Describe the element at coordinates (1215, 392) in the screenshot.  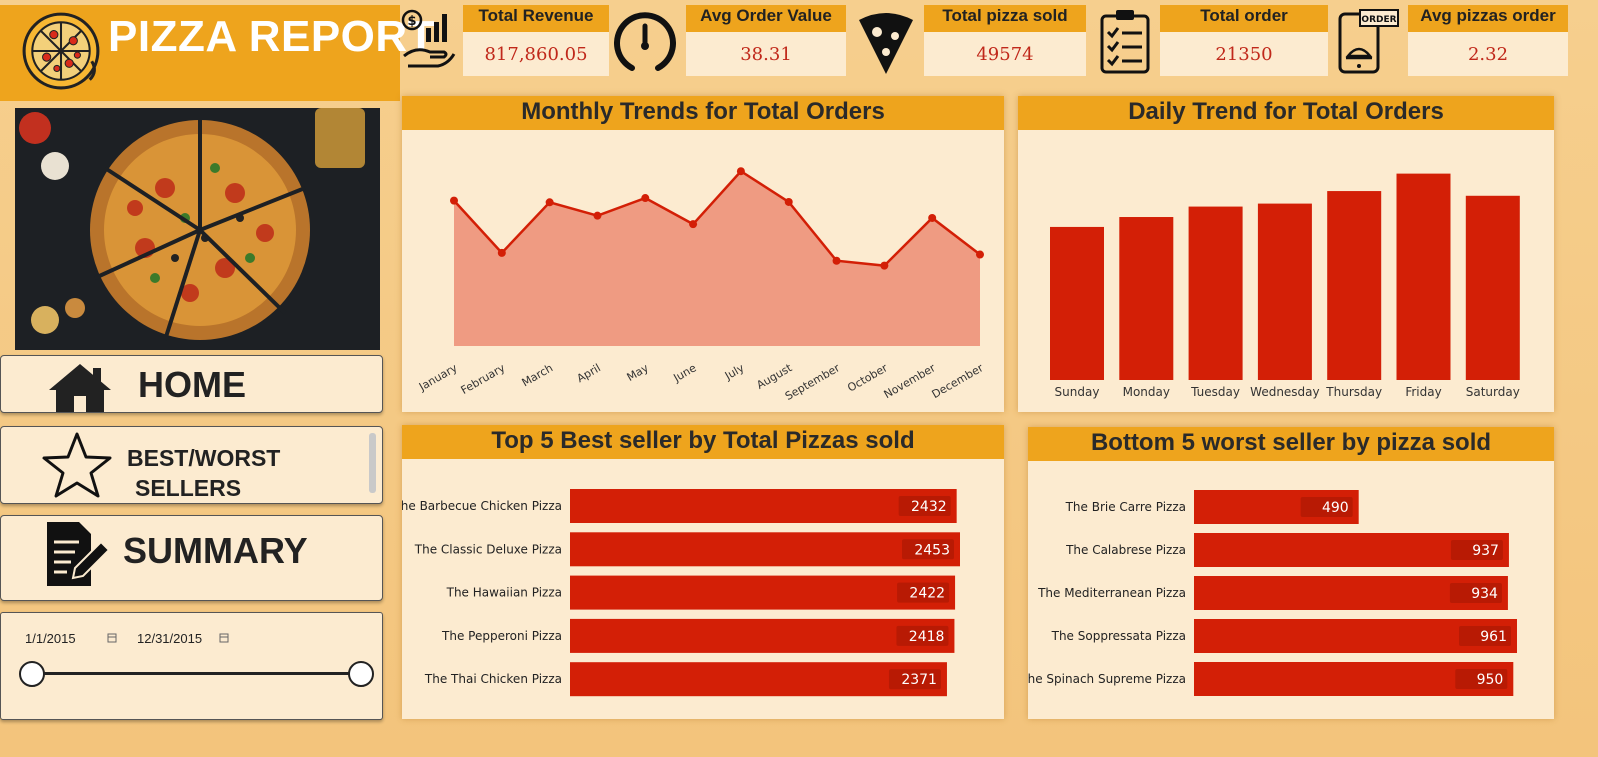
I see `x-tick-label: Tuesday` at that location.